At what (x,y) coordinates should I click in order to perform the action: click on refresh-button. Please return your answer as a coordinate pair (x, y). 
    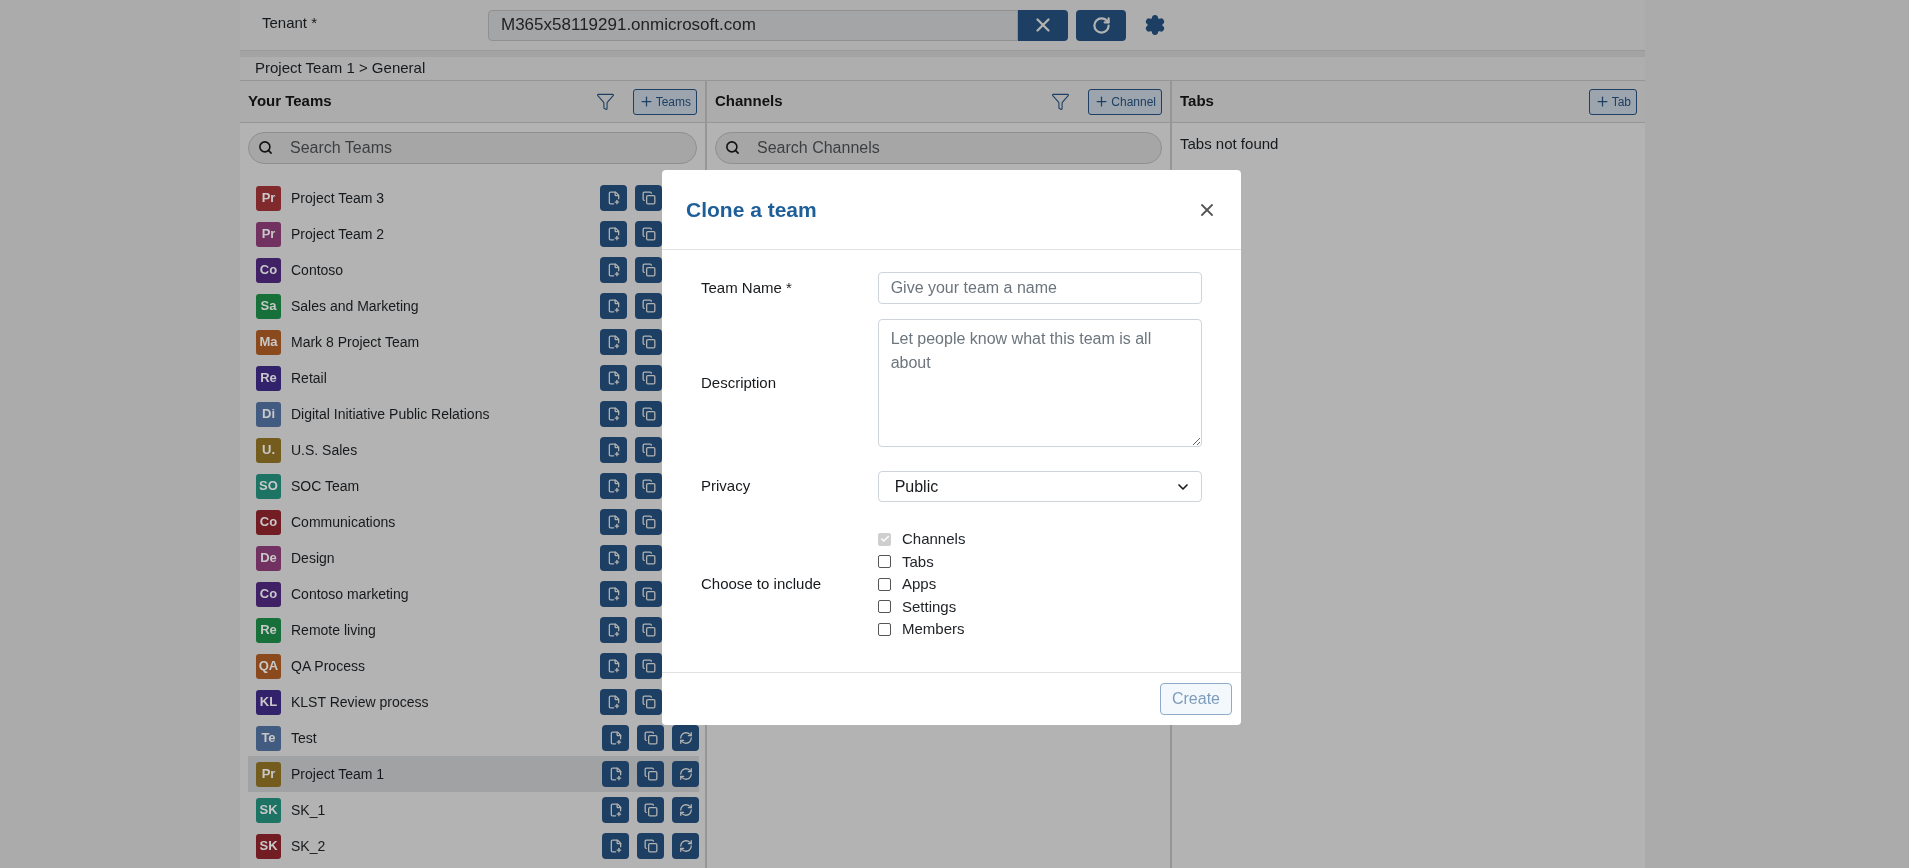
    Looking at the image, I should click on (1101, 25).